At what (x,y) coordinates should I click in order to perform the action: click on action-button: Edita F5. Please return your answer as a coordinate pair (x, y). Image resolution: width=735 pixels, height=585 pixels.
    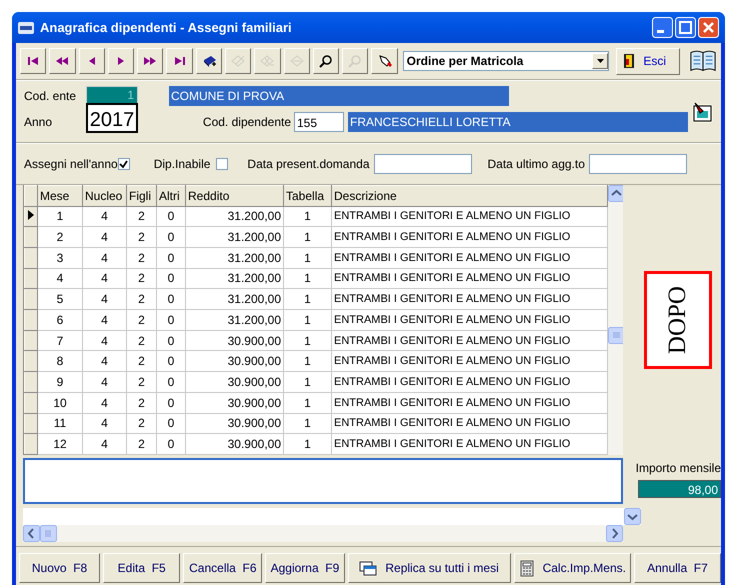
    Looking at the image, I should click on (141, 568).